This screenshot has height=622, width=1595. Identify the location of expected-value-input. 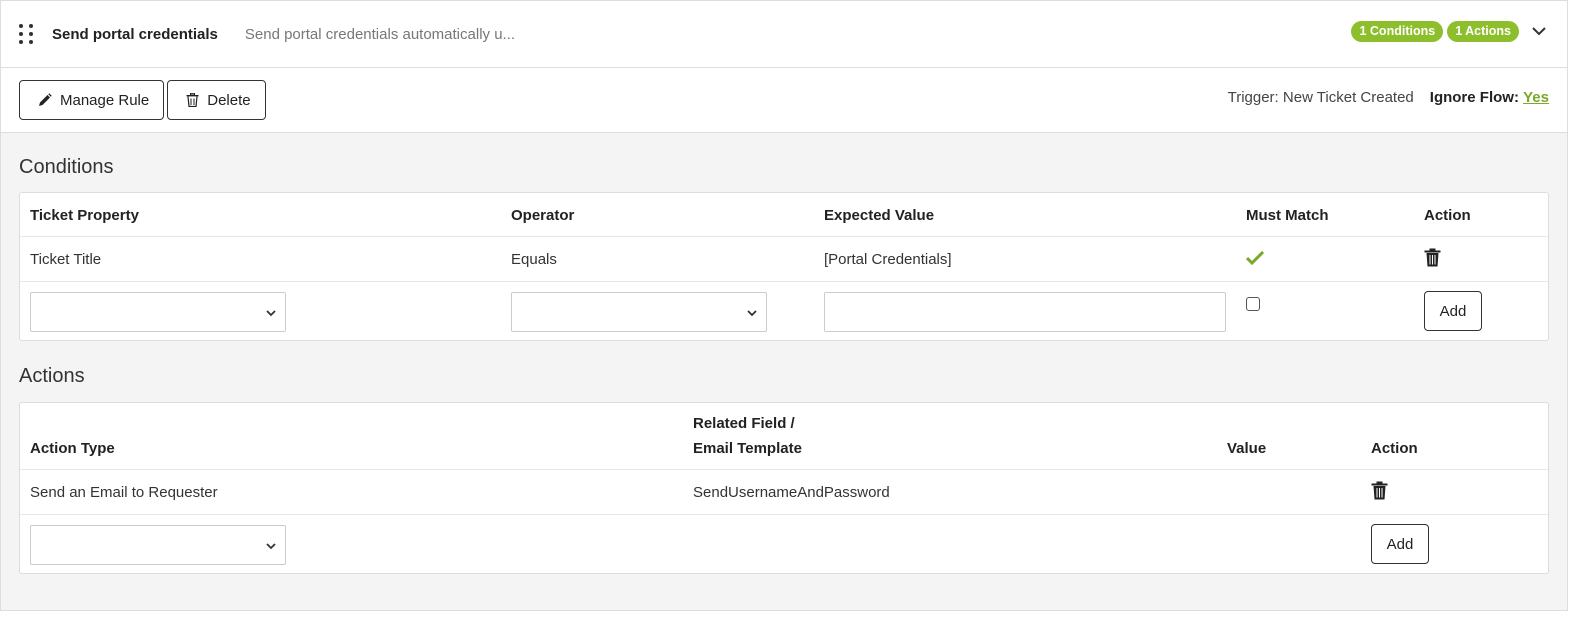
(1025, 312).